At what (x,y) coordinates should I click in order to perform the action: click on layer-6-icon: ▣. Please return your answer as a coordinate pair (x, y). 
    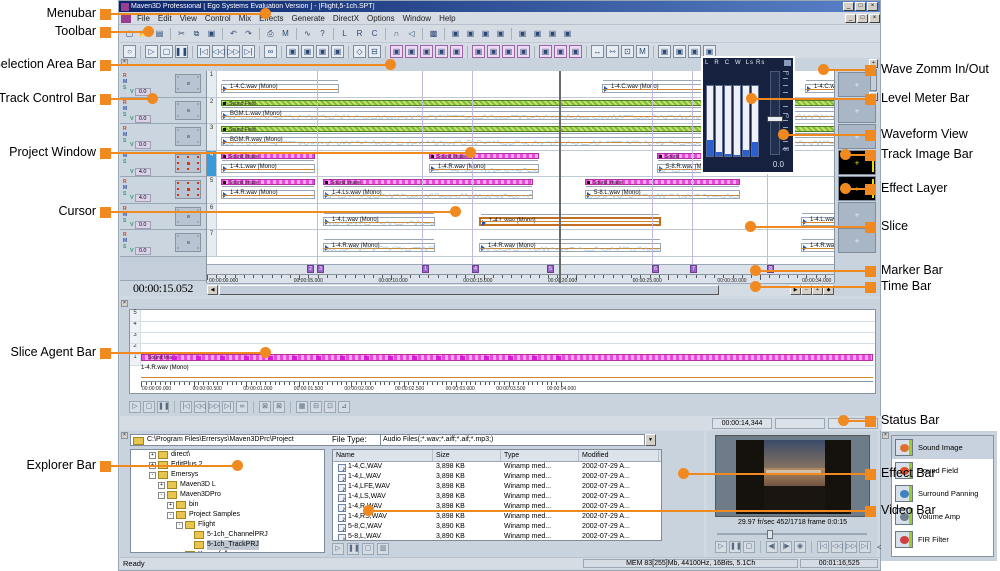
    Looking at the image, I should click on (560, 51).